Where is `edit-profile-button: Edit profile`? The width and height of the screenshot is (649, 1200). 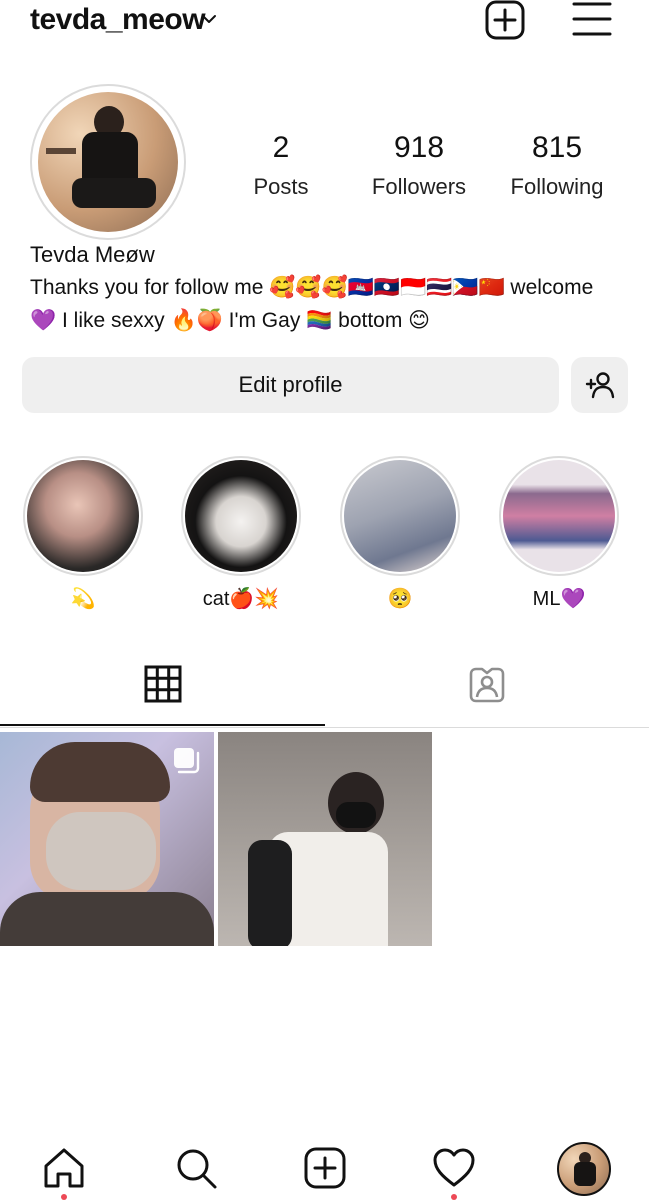
edit-profile-button: Edit profile is located at coordinates (290, 385).